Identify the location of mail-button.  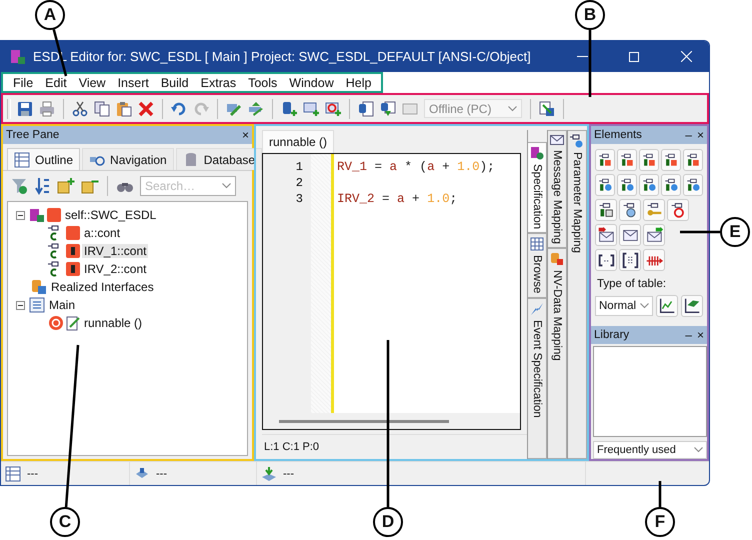
(630, 235).